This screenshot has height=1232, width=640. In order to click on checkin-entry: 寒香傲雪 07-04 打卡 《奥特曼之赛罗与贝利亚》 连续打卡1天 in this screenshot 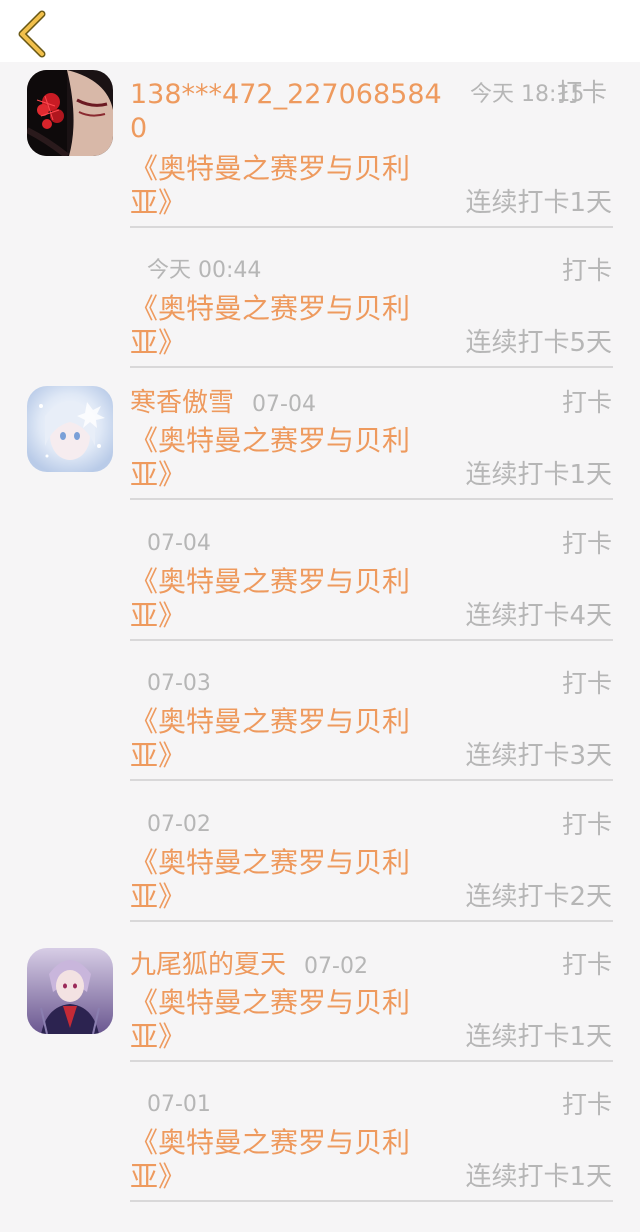, I will do `click(320, 456)`.